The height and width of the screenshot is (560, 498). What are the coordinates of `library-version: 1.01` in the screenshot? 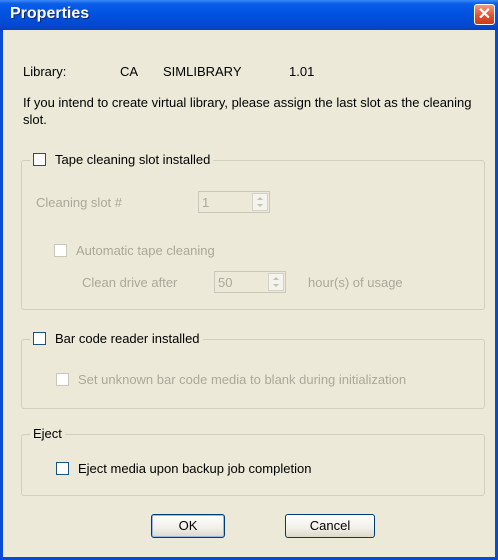 It's located at (302, 71).